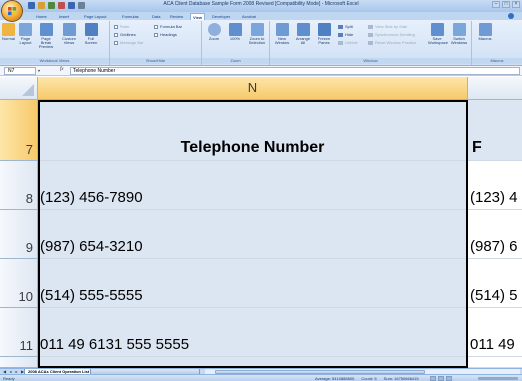 The height and width of the screenshot is (381, 522). Describe the element at coordinates (495, 185) in the screenshot. I see `cell-o8: (123) 4` at that location.